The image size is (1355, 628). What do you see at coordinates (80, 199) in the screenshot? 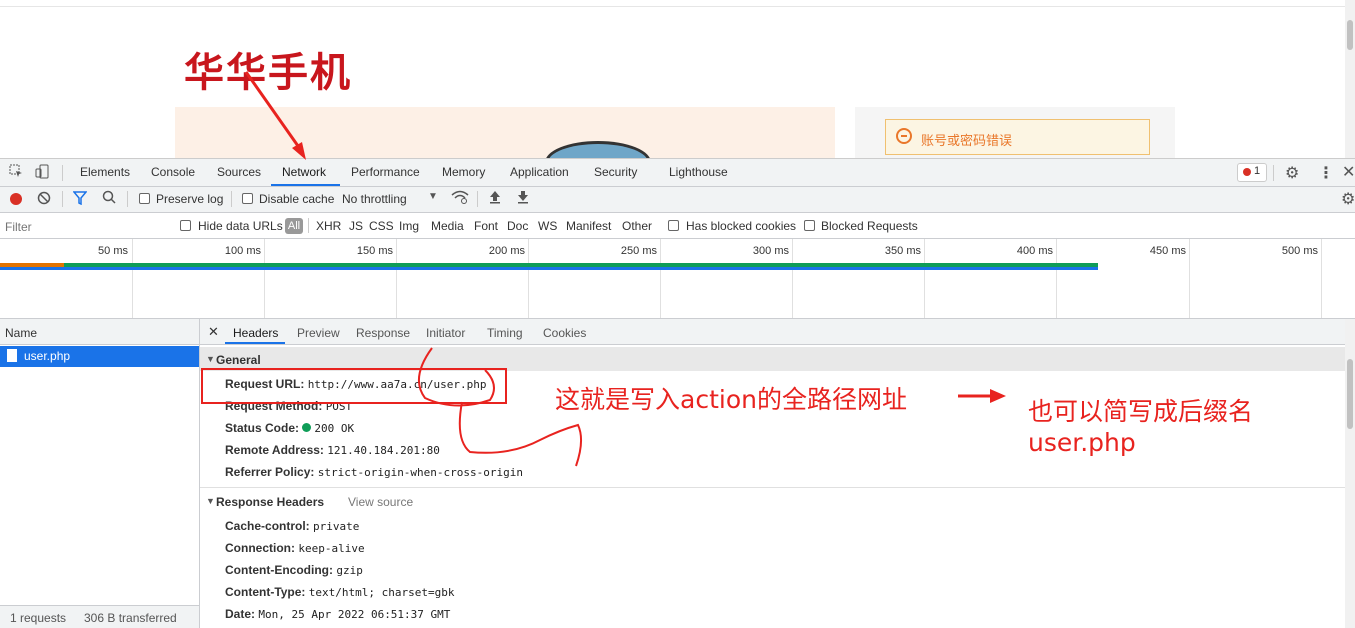
I see `filter-icon` at bounding box center [80, 199].